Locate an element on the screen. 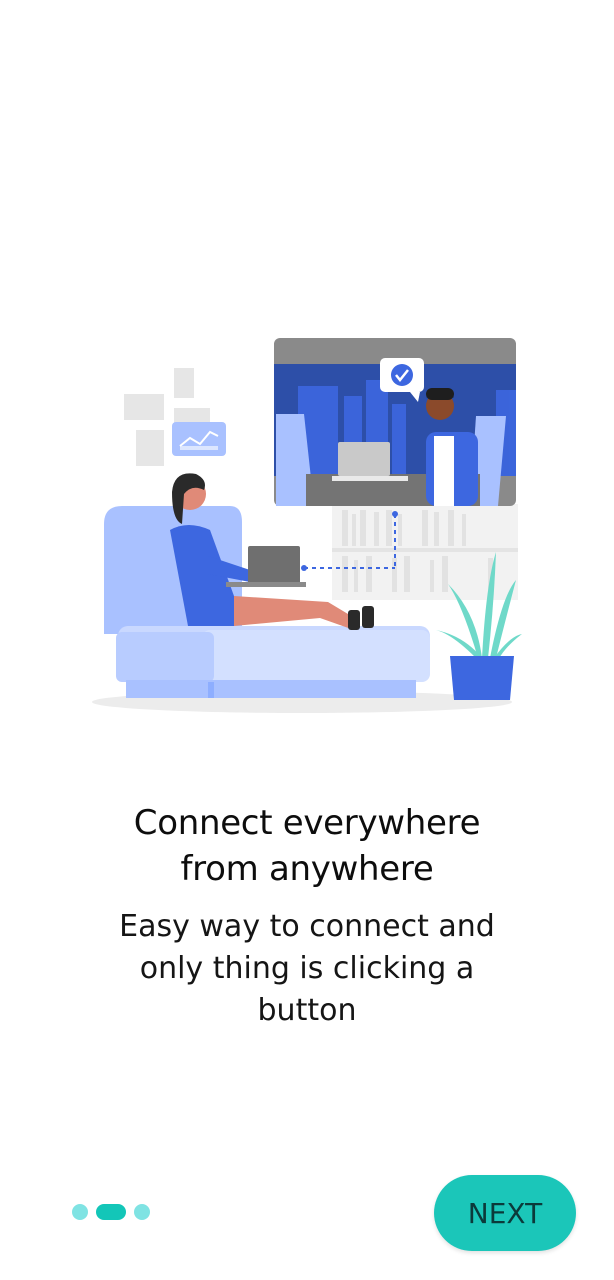 The width and height of the screenshot is (614, 1280). page-dot-2-active is located at coordinates (111, 1212).